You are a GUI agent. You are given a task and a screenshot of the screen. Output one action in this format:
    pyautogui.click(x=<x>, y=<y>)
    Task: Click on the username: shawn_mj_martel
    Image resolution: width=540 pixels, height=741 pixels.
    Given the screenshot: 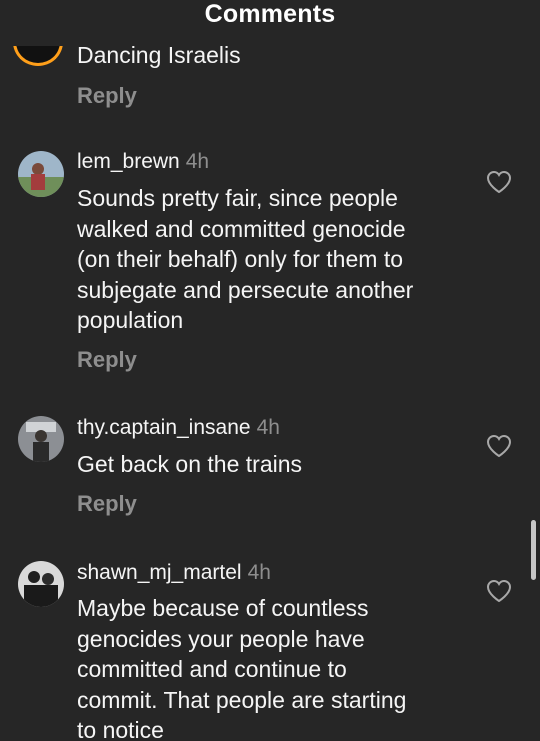 What is the action you would take?
    pyautogui.click(x=159, y=572)
    